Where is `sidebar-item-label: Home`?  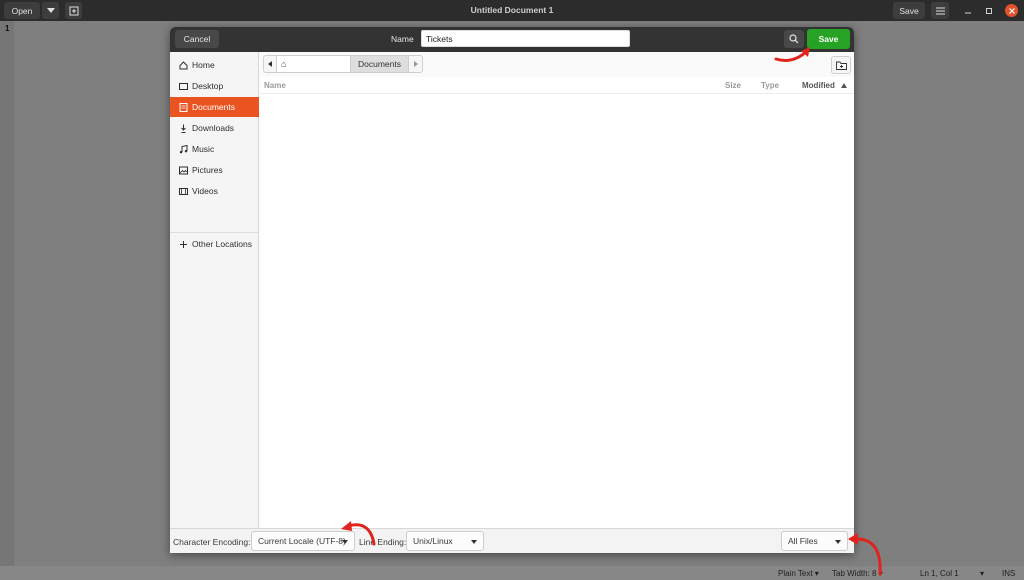 sidebar-item-label: Home is located at coordinates (203, 65).